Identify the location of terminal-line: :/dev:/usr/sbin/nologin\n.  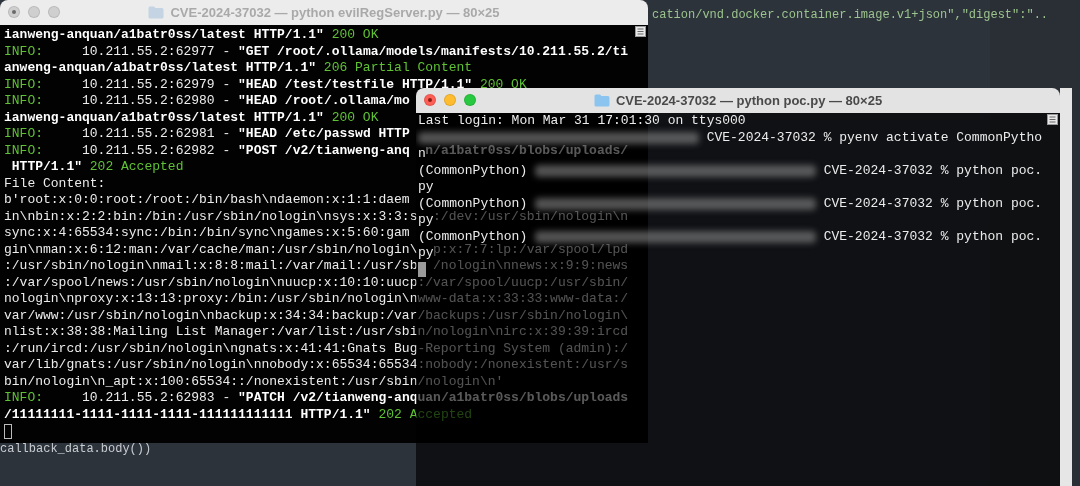
(531, 216).